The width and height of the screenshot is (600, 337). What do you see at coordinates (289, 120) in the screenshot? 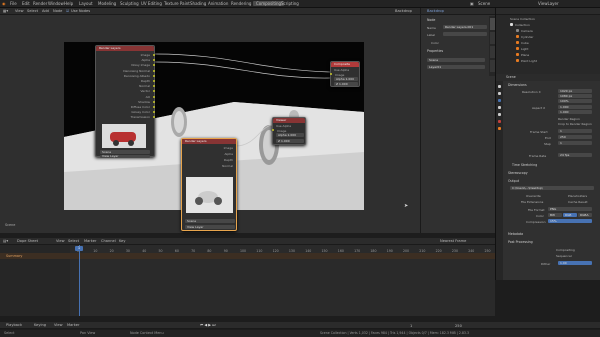
I see `node-header: Viewer` at bounding box center [289, 120].